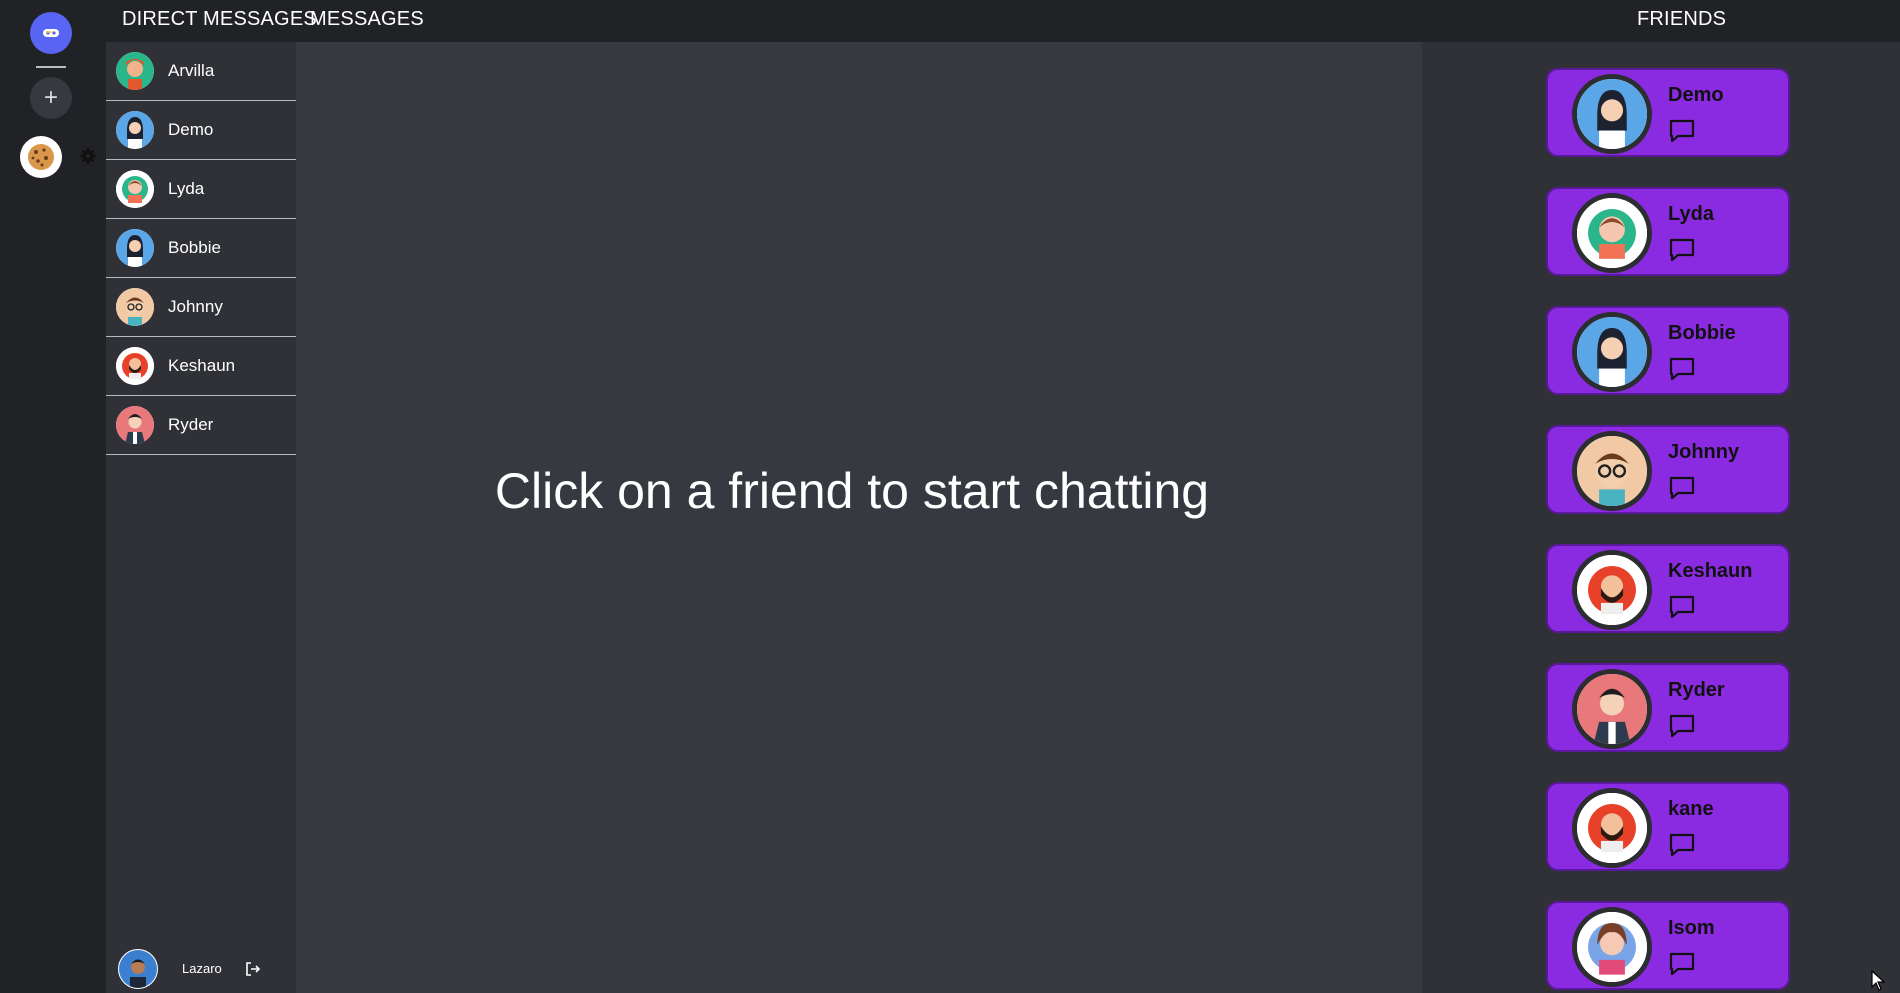  I want to click on friend-card-ryder: Ryder, so click(1668, 707).